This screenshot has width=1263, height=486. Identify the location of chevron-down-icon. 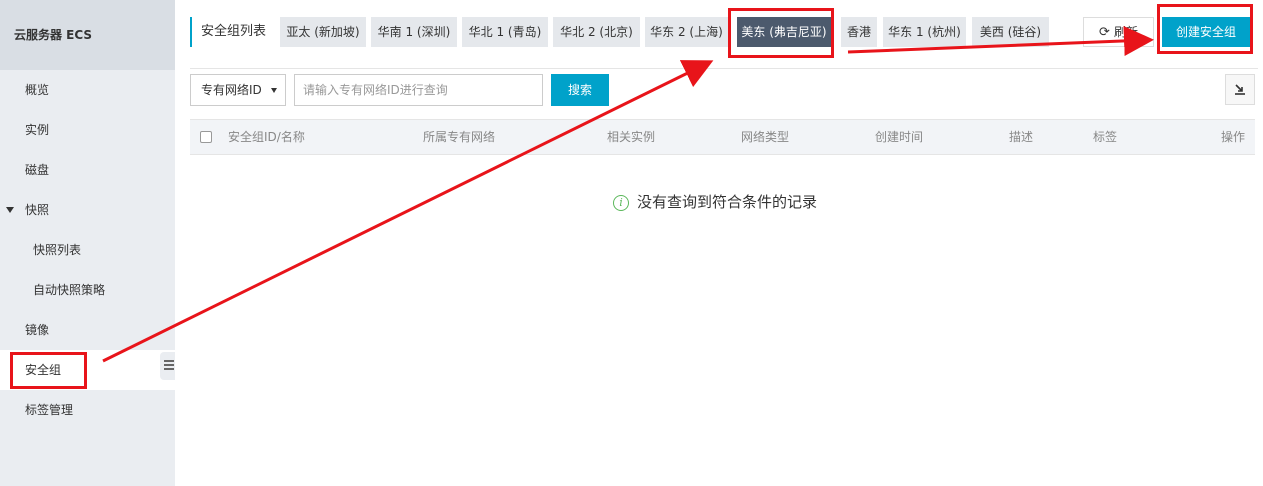
(274, 90).